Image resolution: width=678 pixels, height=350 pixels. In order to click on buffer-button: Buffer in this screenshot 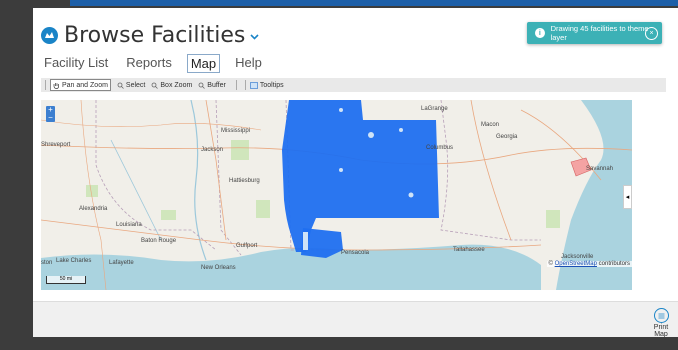, I will do `click(212, 85)`.